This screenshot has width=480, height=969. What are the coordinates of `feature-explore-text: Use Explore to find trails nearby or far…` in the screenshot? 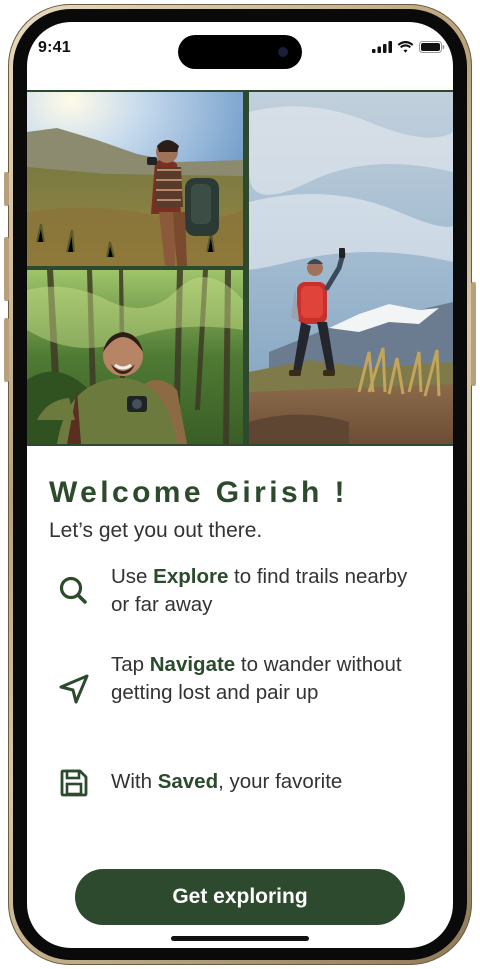 It's located at (271, 591).